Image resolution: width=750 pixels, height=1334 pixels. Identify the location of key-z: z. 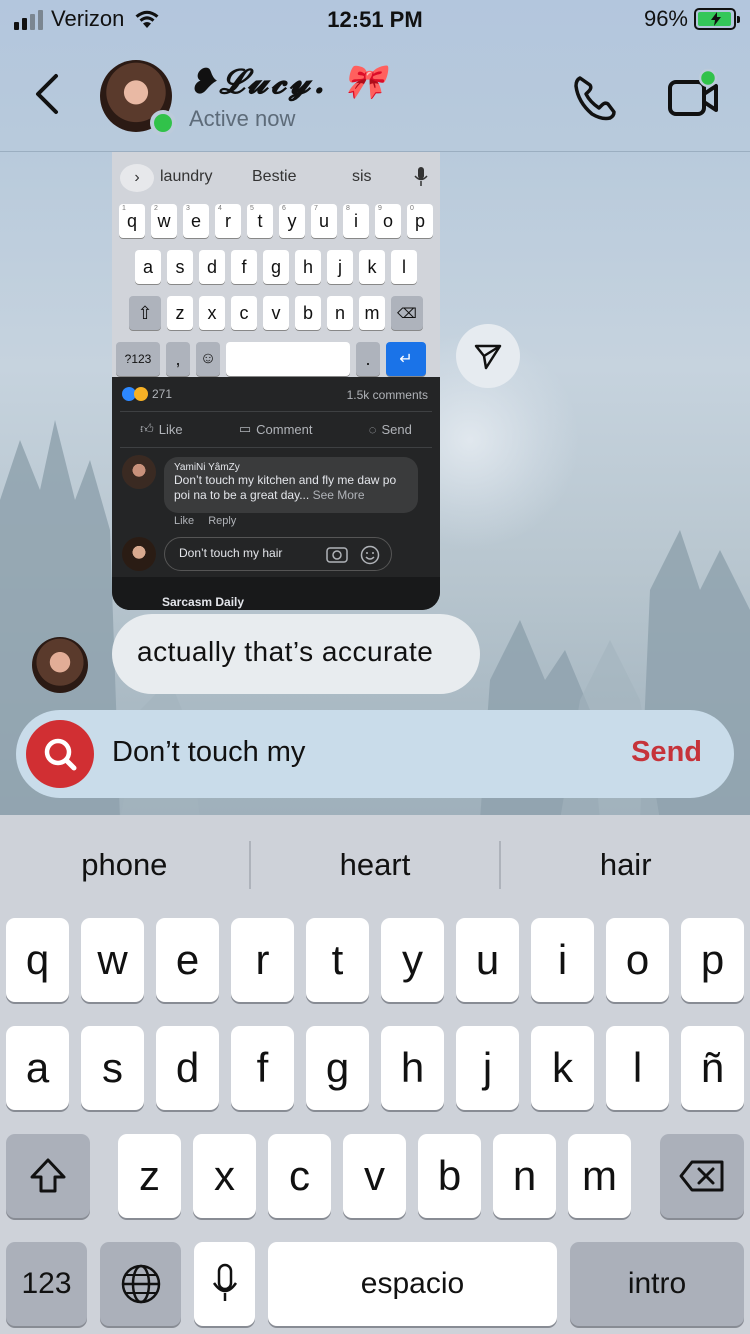
(149, 1176).